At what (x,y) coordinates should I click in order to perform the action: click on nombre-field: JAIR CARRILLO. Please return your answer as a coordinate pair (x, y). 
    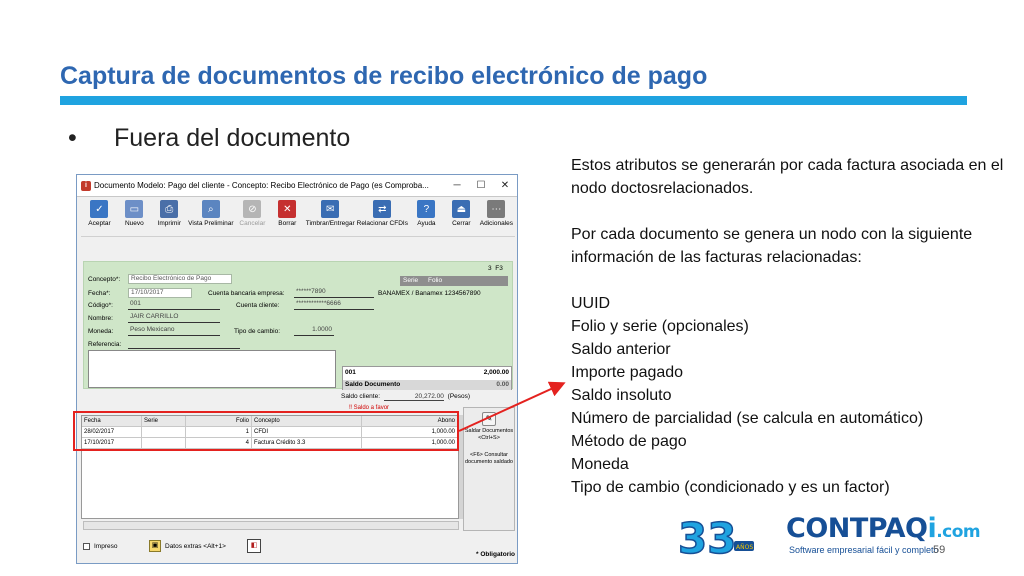
    Looking at the image, I should click on (174, 318).